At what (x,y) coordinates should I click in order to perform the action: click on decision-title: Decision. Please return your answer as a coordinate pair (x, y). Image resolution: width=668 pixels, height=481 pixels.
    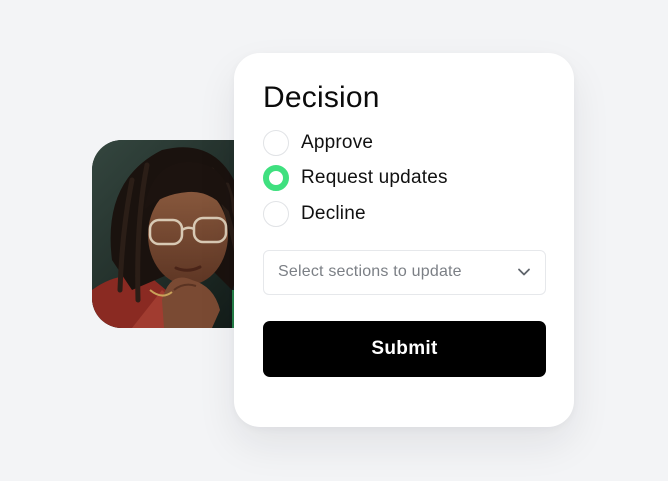
    Looking at the image, I should click on (321, 97).